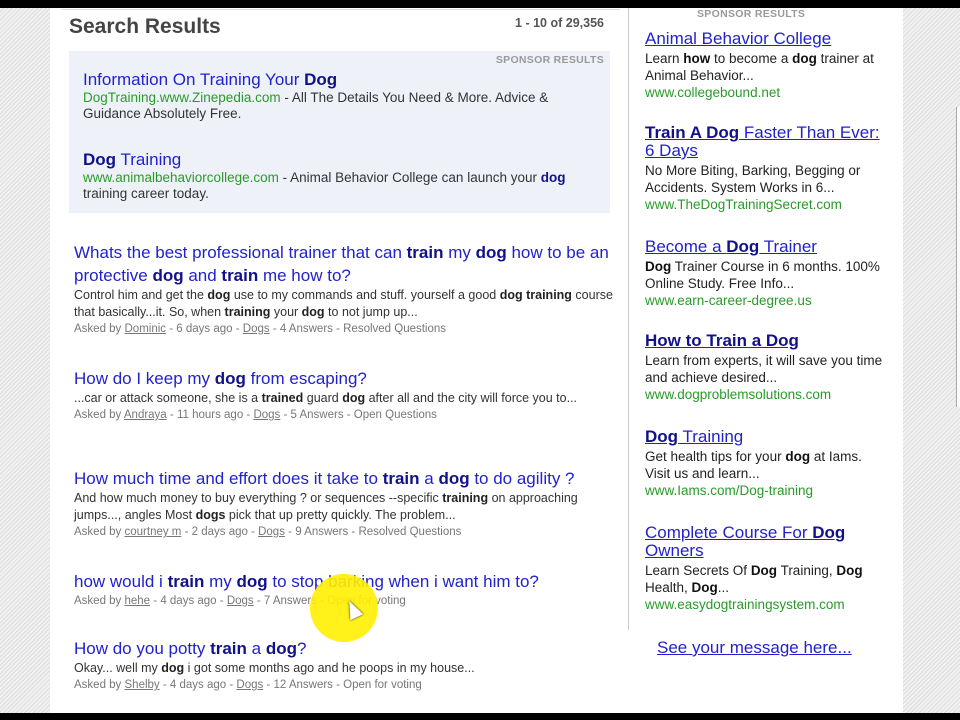 This screenshot has width=960, height=720. Describe the element at coordinates (121, 581) in the screenshot. I see `text-segment: how would i` at that location.